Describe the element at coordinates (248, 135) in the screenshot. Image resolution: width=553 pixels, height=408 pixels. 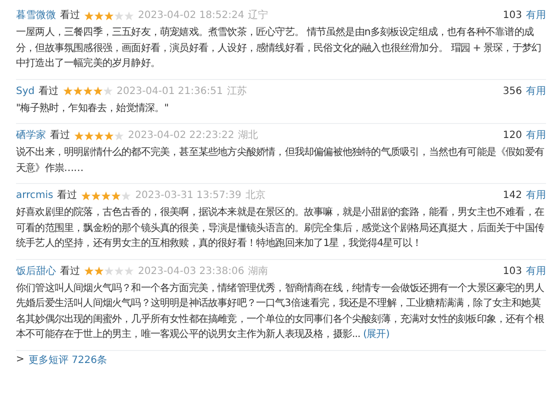
I see `review-location: 湖北` at that location.